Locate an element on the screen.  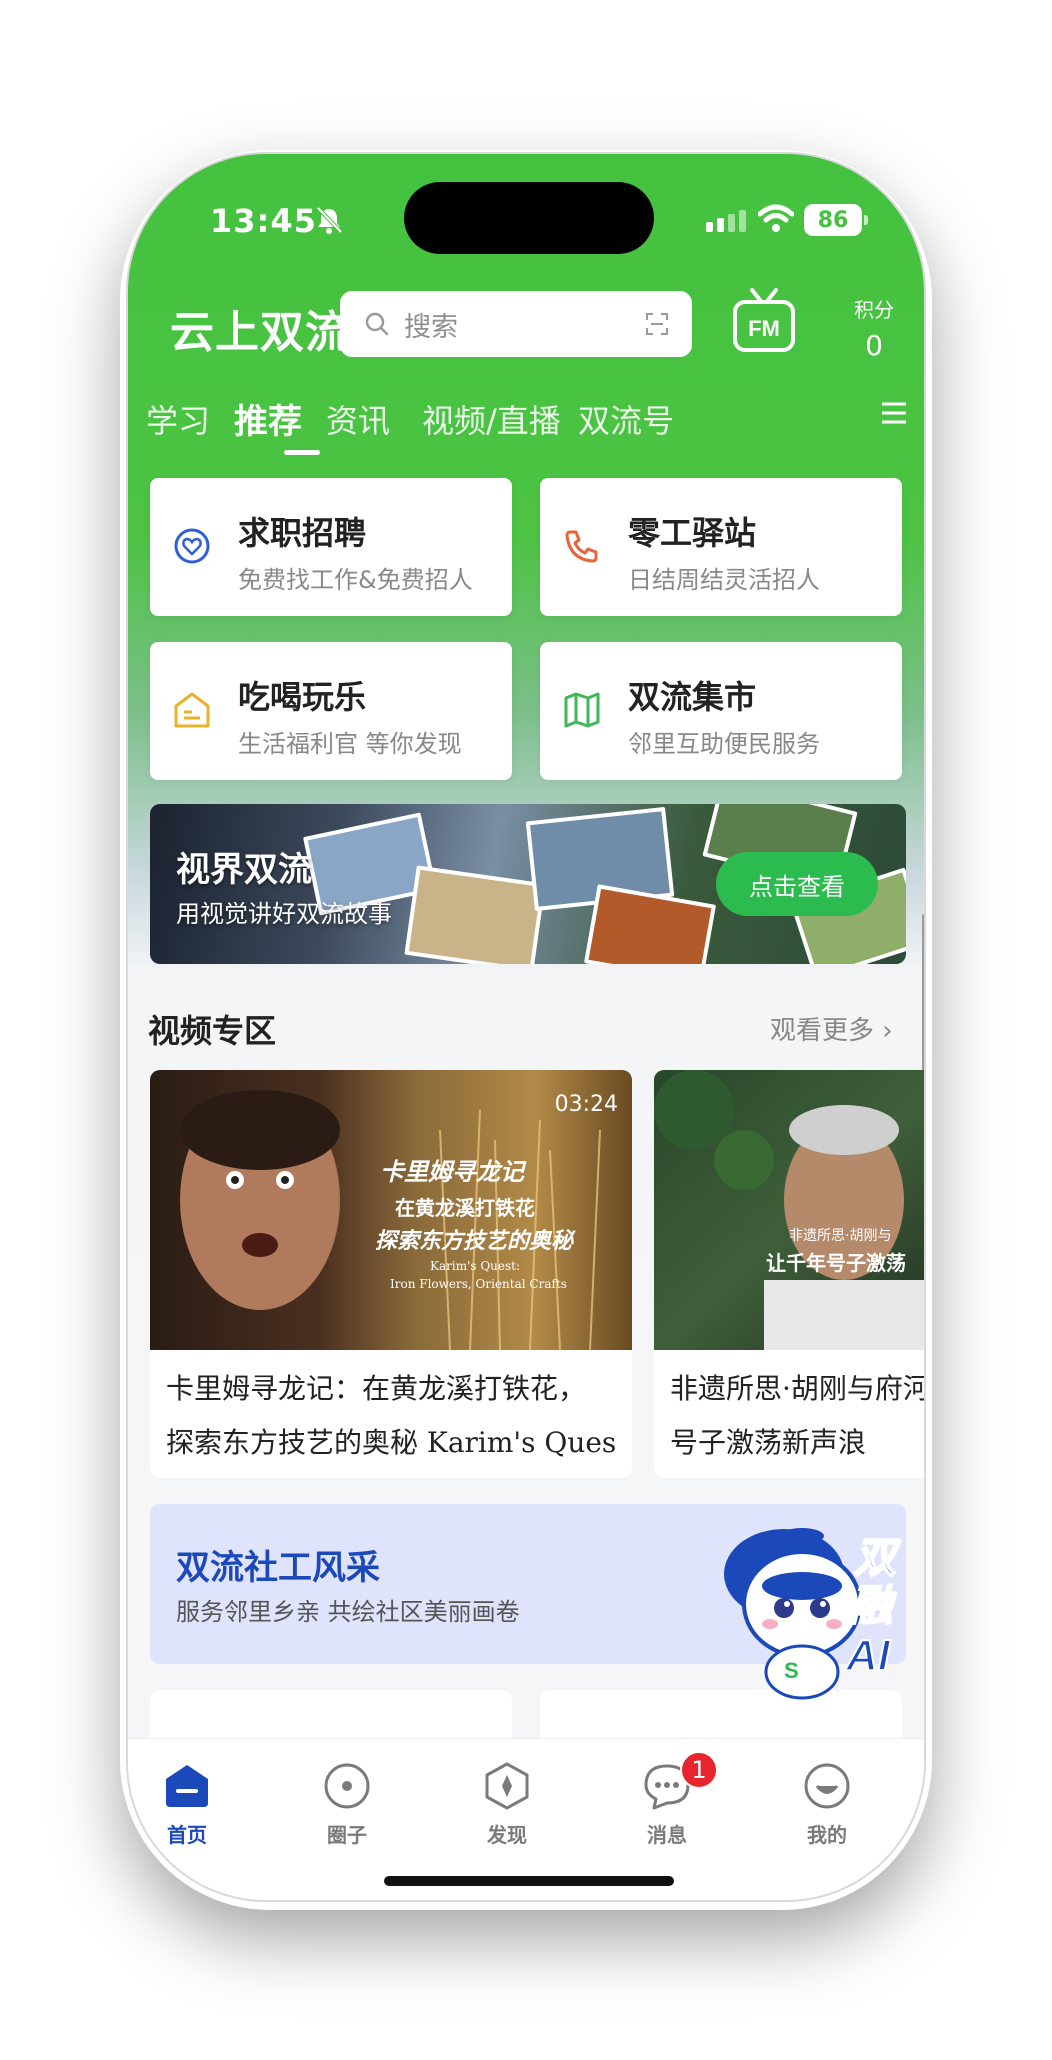
nav-label: 首页 is located at coordinates (187, 1835).